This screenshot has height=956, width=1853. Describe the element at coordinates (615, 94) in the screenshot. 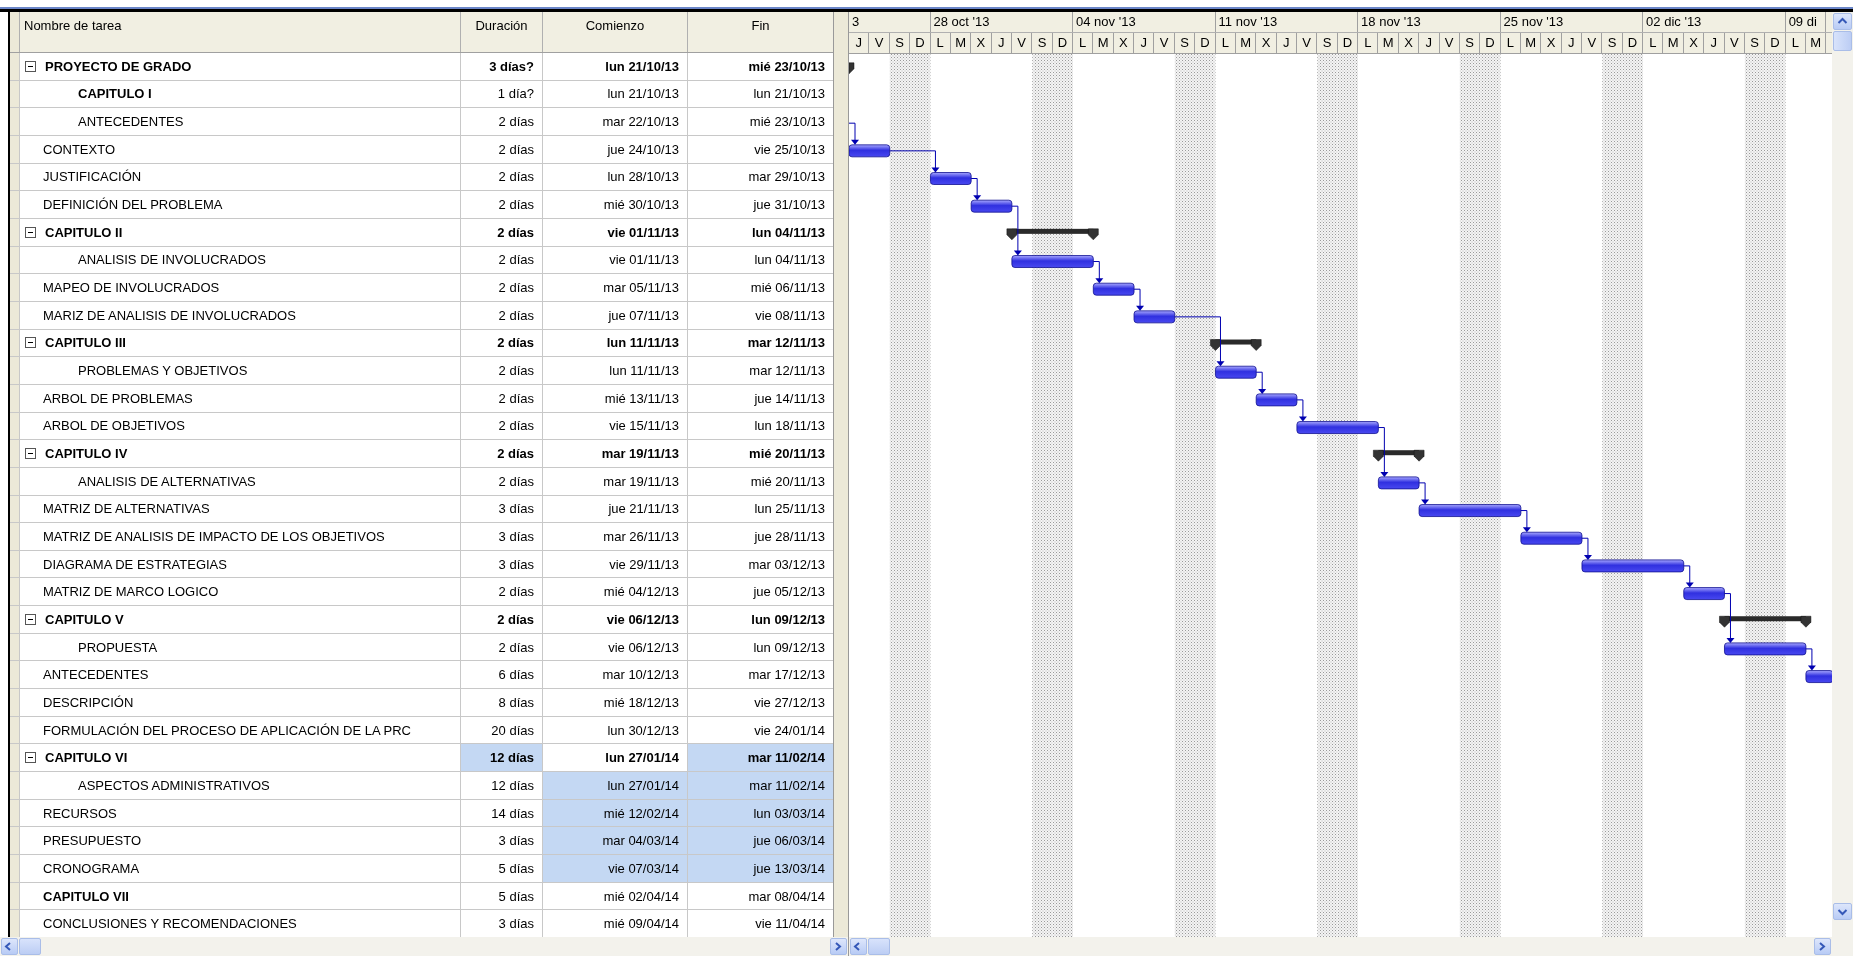

I see `table-cell: lun 21/10/13` at that location.